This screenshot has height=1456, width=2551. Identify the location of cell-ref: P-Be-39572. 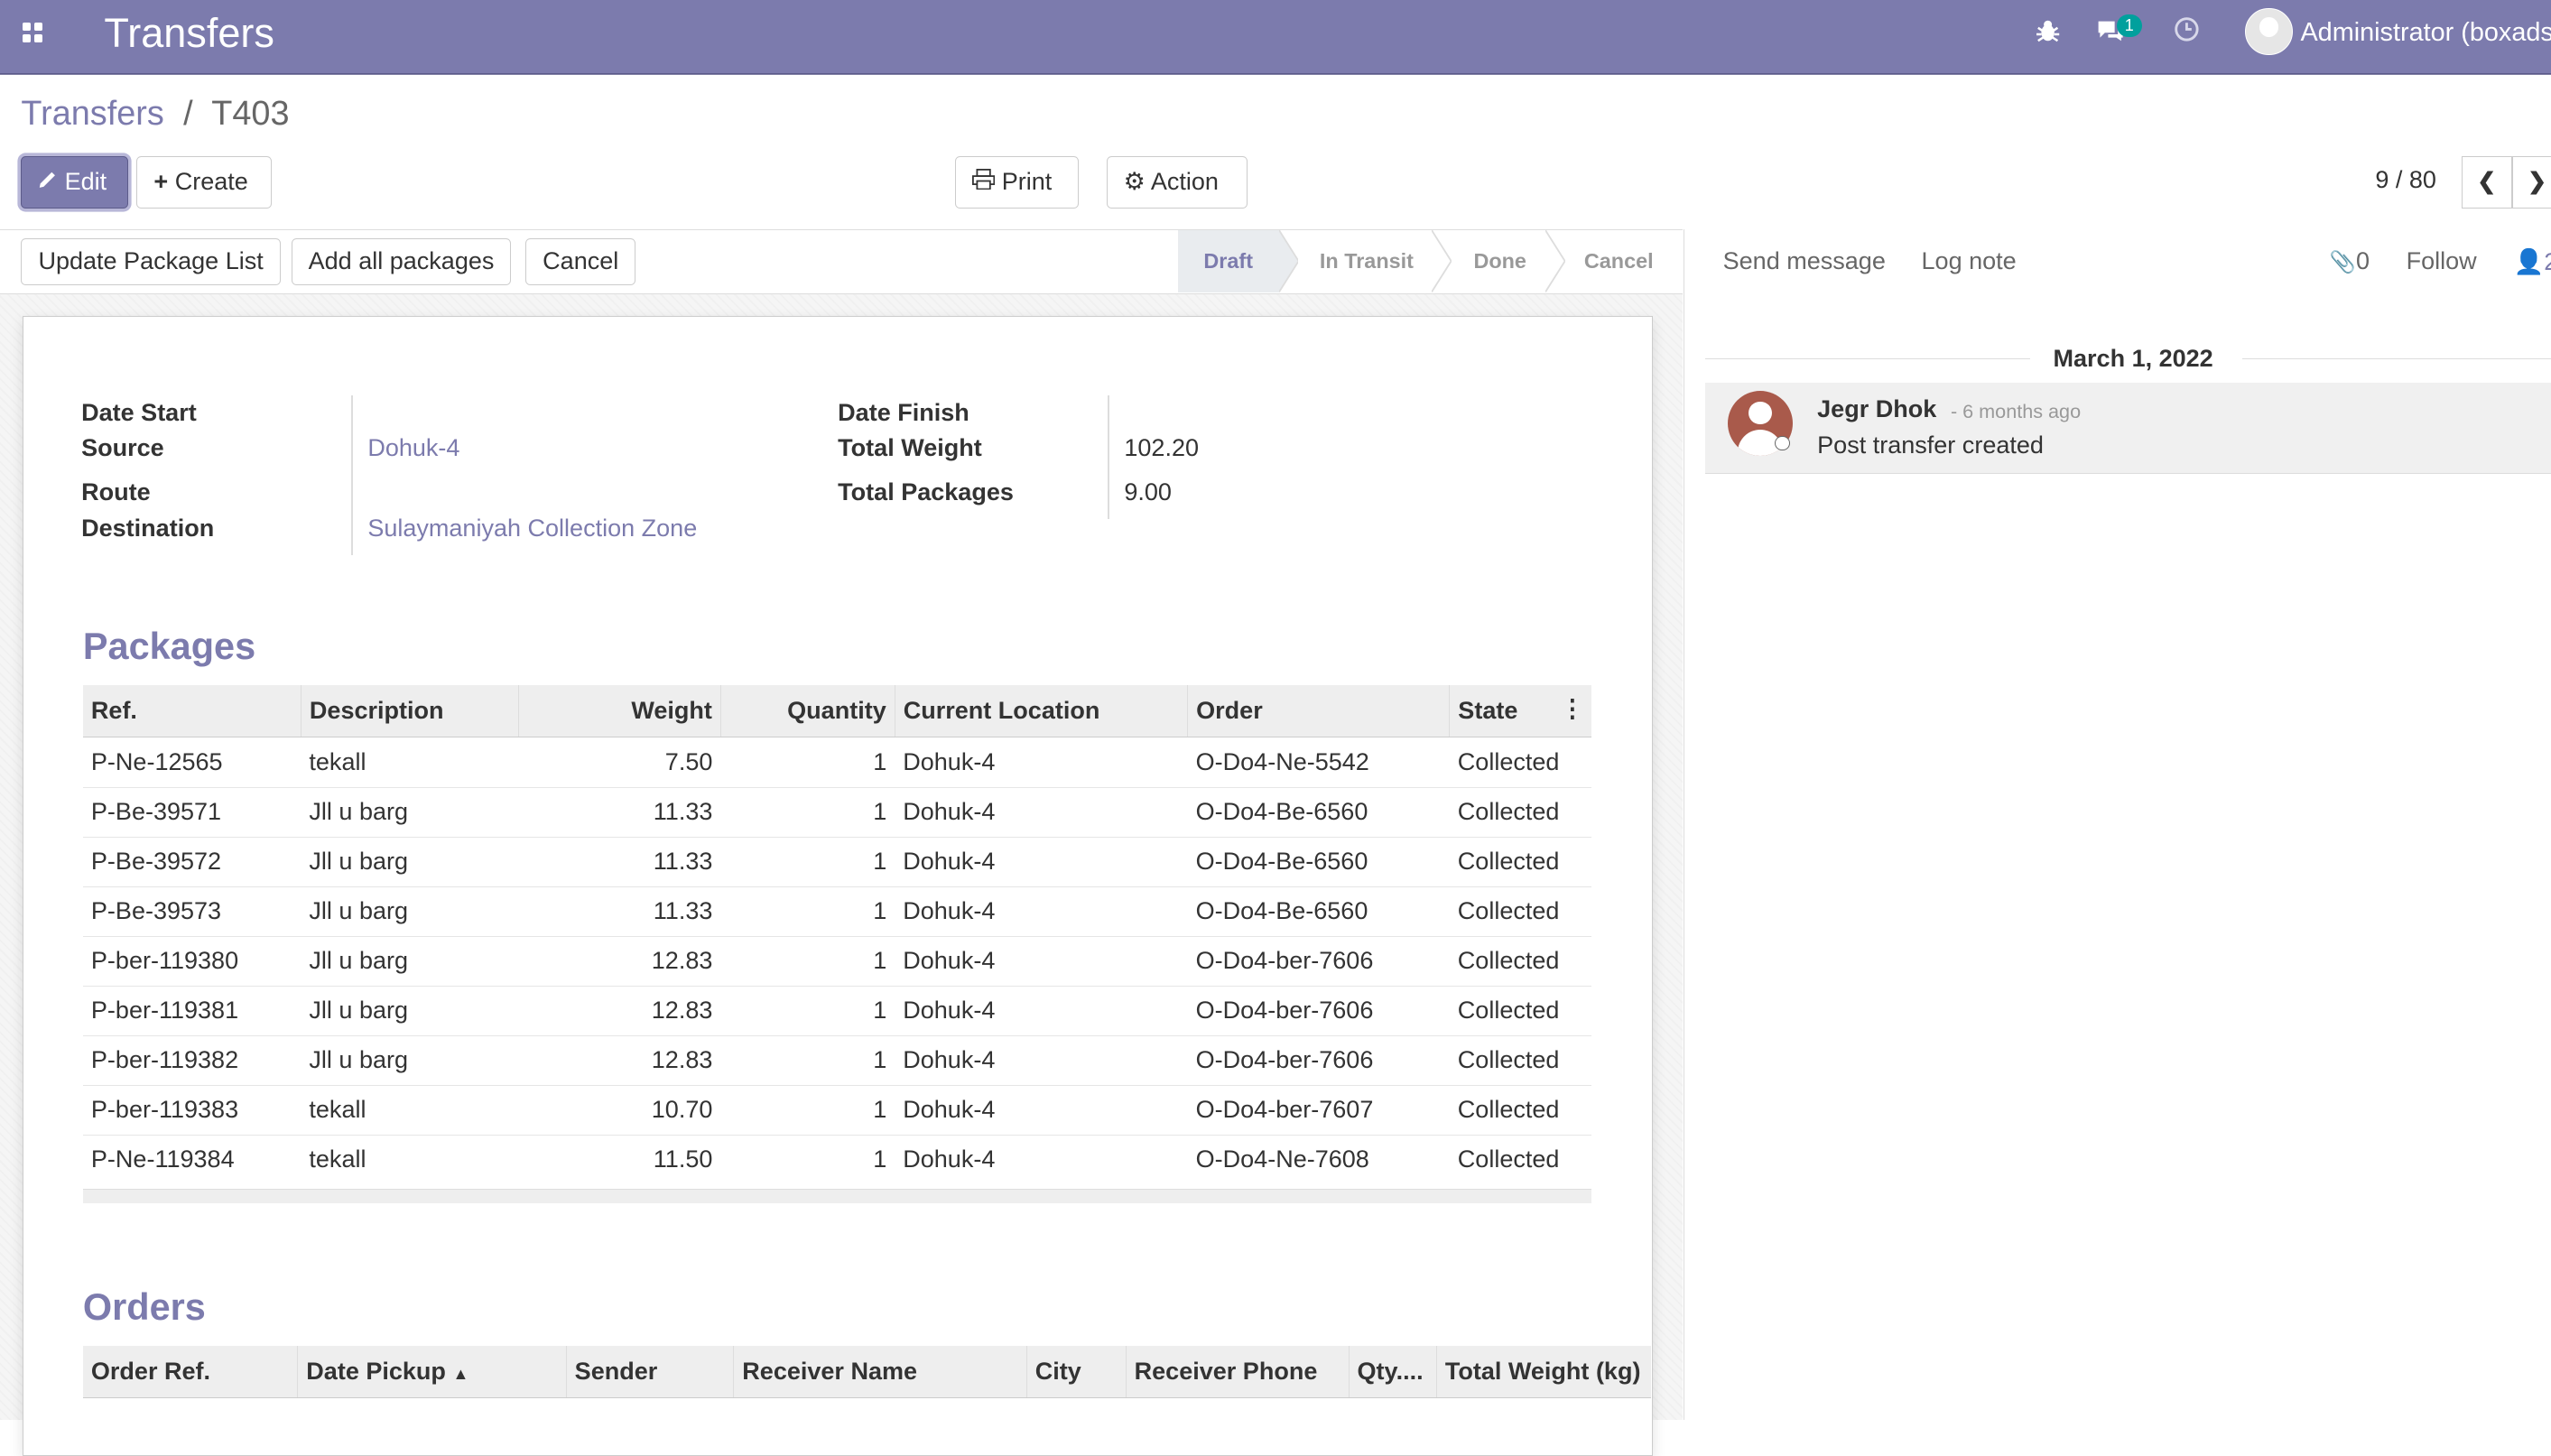
(191, 862).